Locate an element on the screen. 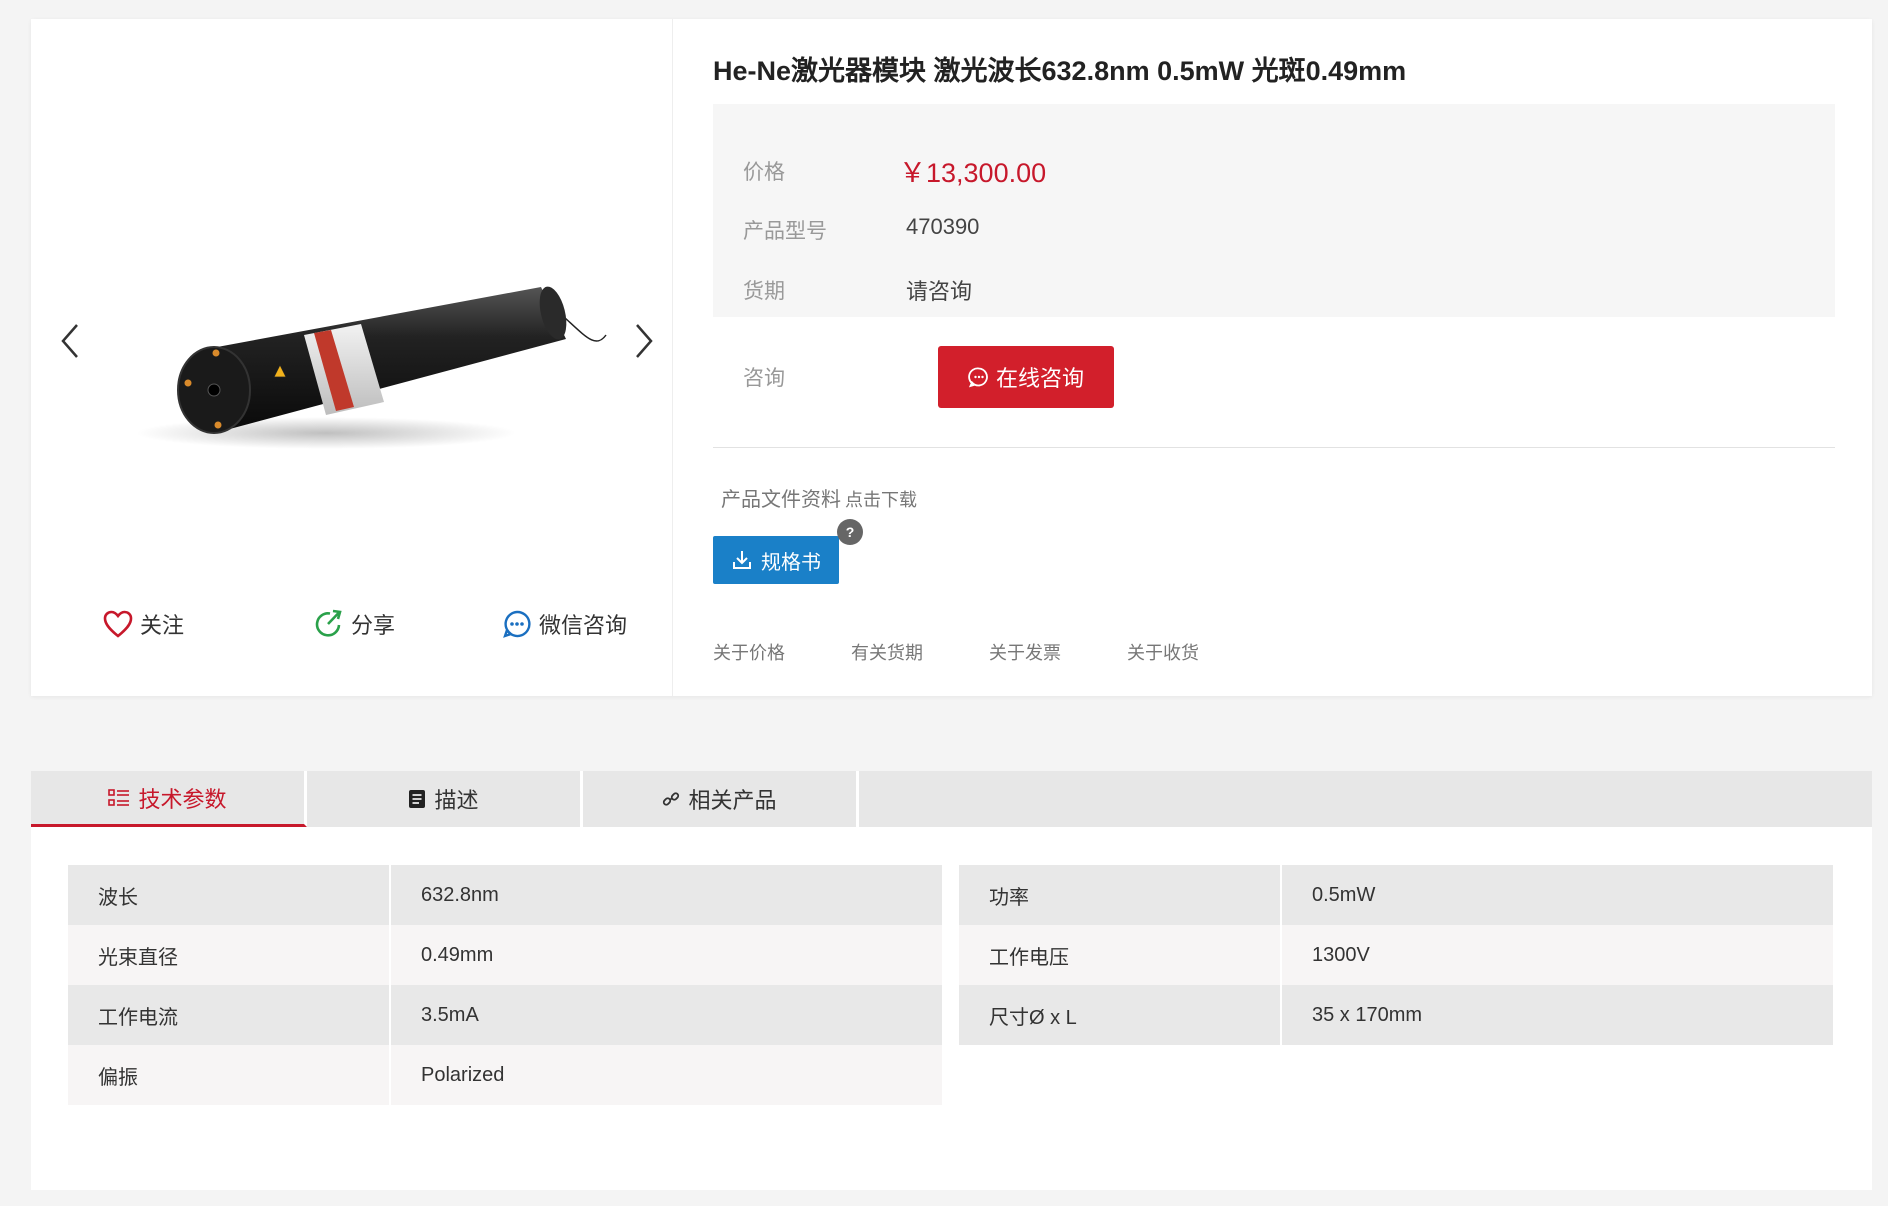 The image size is (1888, 1206). info-link-receipt: 关于收货 is located at coordinates (1163, 652).